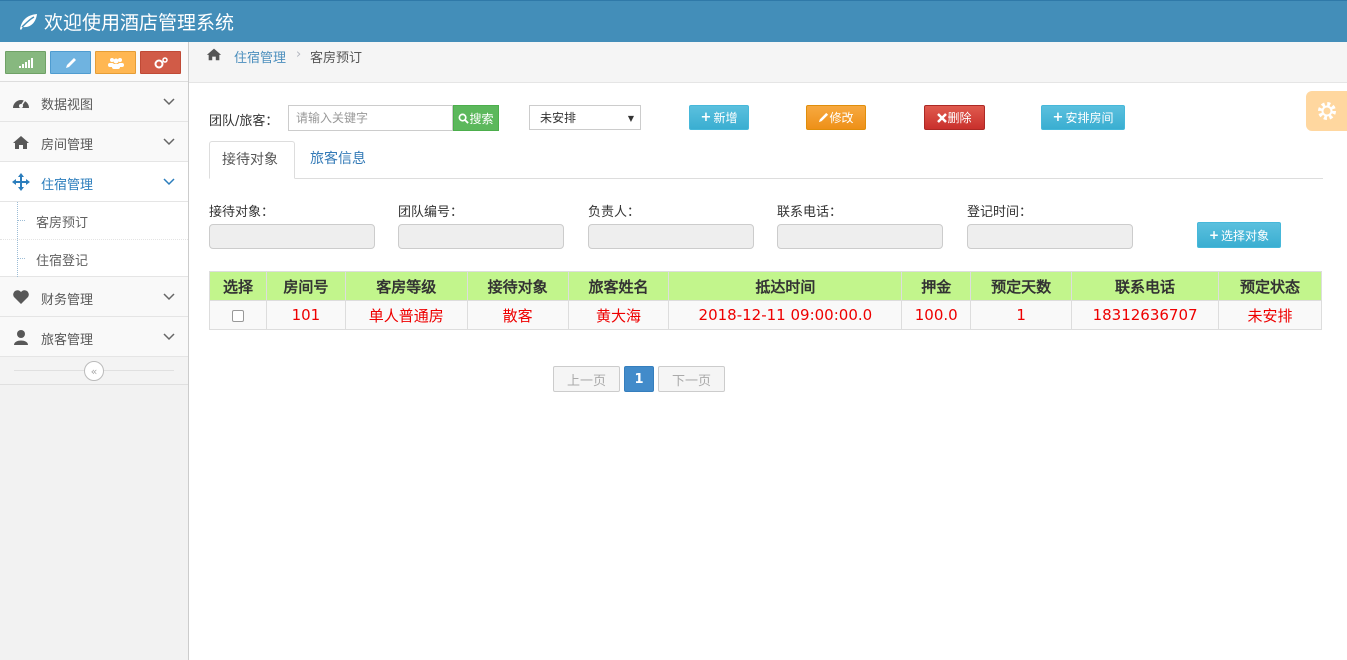 This screenshot has width=1347, height=660. Describe the element at coordinates (671, 236) in the screenshot. I see `person-in-charge-field` at that location.